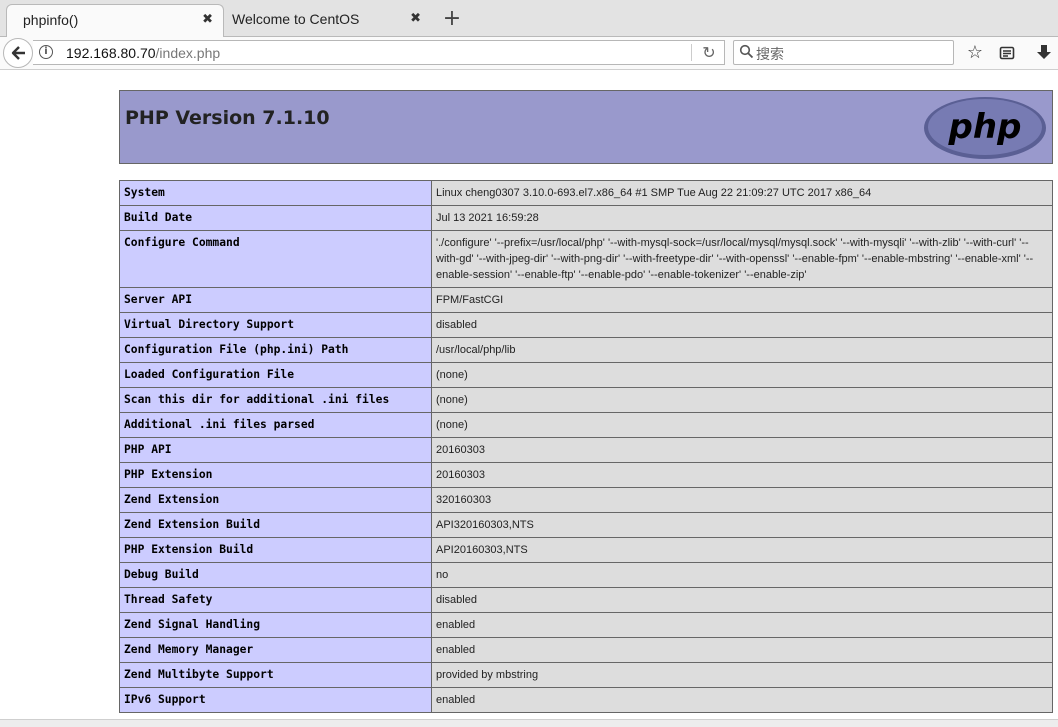 This screenshot has width=1058, height=727. I want to click on info-icon: i, so click(46, 52).